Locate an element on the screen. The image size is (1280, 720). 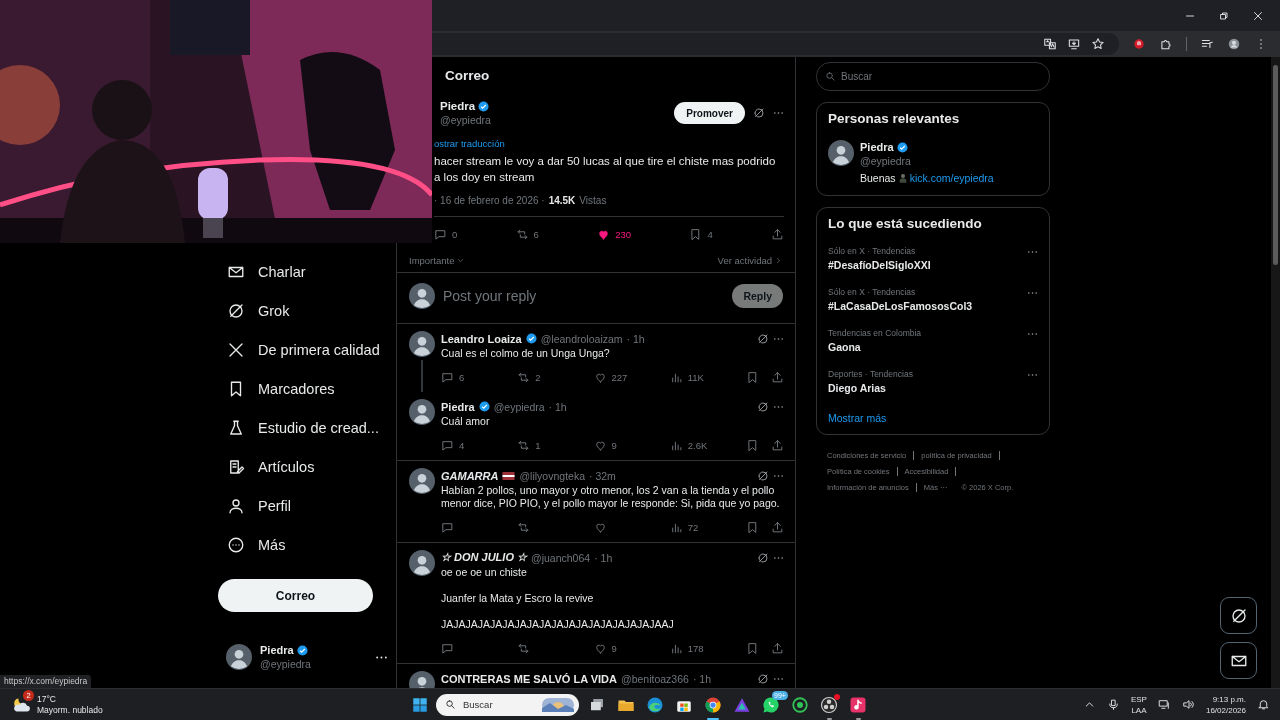
scrollbar-thumb is located at coordinates (1275, 165).